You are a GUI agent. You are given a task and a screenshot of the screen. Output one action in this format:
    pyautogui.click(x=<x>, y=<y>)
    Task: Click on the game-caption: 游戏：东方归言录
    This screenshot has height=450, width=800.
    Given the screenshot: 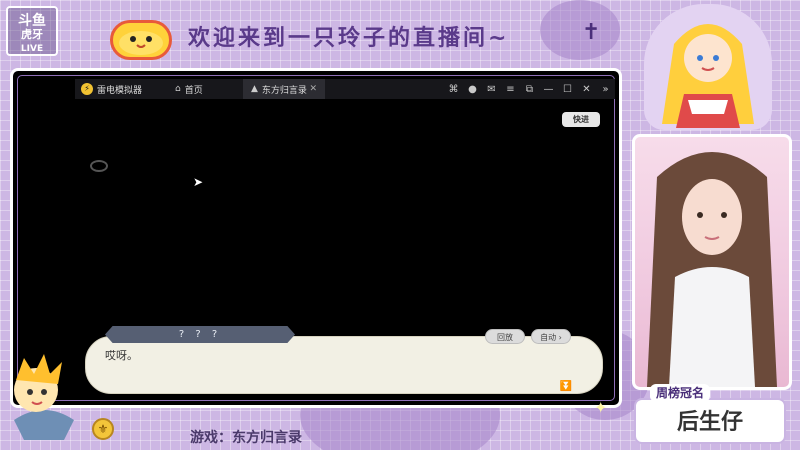 What is the action you would take?
    pyautogui.click(x=246, y=438)
    